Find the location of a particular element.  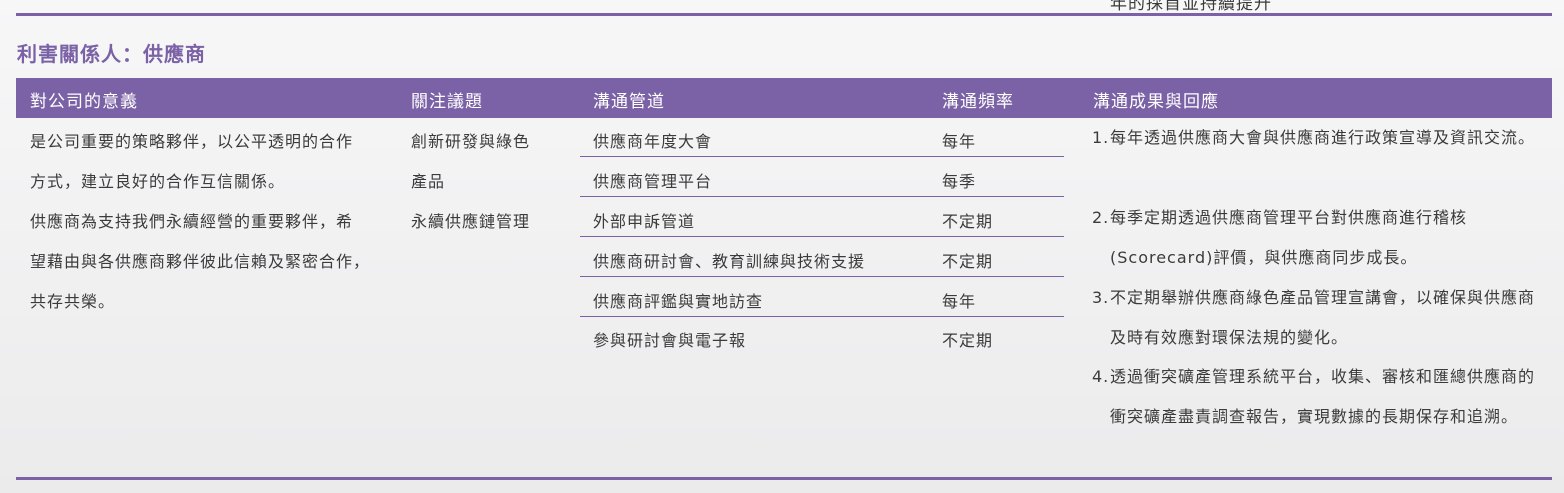

section-divider-bottom is located at coordinates (784, 478).